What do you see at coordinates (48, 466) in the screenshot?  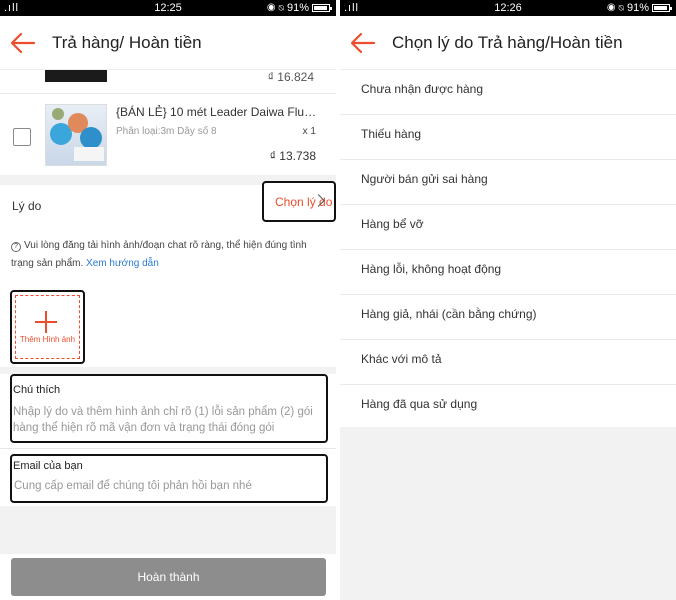 I see `email-field-label: Email của bạn` at bounding box center [48, 466].